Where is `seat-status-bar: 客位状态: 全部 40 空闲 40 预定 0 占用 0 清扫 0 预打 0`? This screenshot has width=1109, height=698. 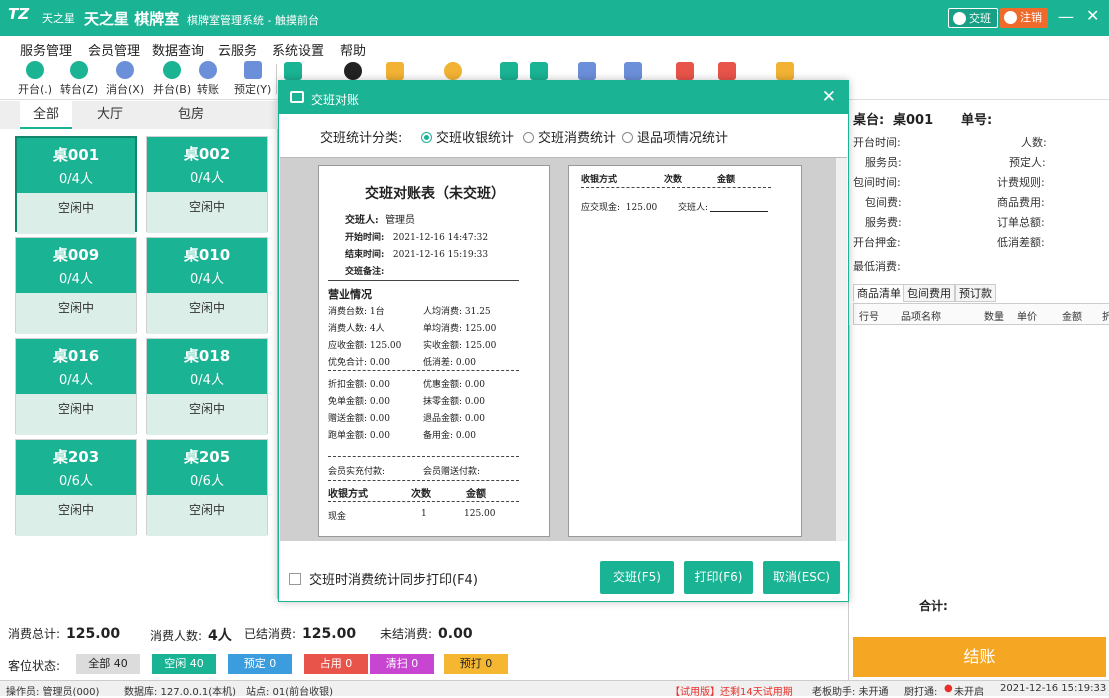
seat-status-bar: 客位状态: 全部 40 空闲 40 预定 0 占用 0 清扫 0 预打 0 is located at coordinates (422, 665).